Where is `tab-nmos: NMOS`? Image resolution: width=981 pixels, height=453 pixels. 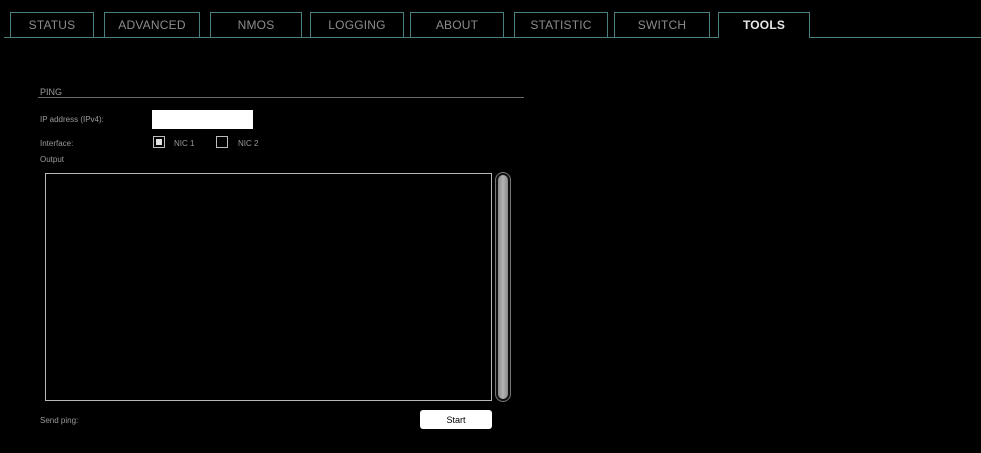
tab-nmos: NMOS is located at coordinates (256, 24).